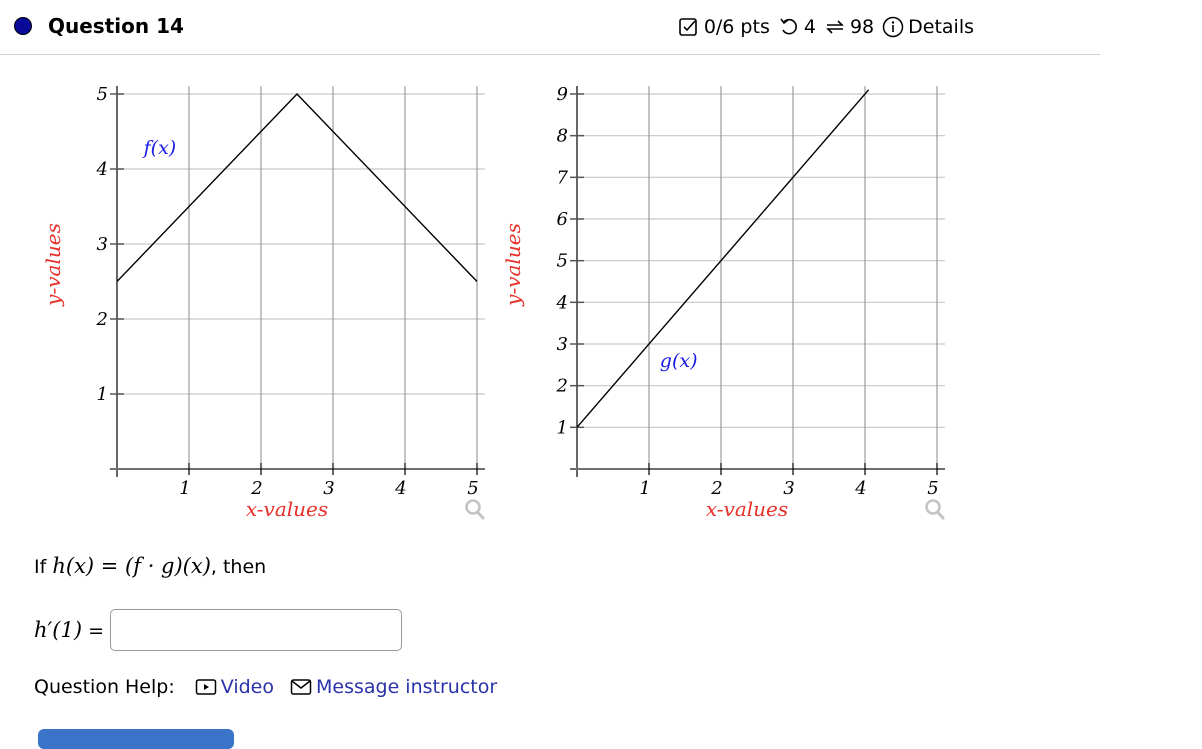 This screenshot has height=749, width=1202. I want to click on undo-icon, so click(788, 26).